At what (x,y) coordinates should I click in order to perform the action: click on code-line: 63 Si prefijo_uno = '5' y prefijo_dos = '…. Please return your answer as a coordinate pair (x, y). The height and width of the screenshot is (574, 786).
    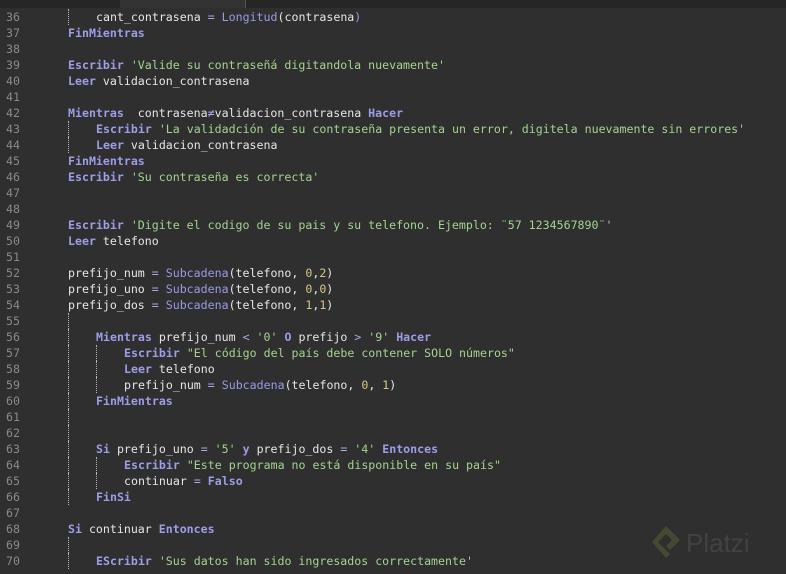
    Looking at the image, I should click on (393, 449).